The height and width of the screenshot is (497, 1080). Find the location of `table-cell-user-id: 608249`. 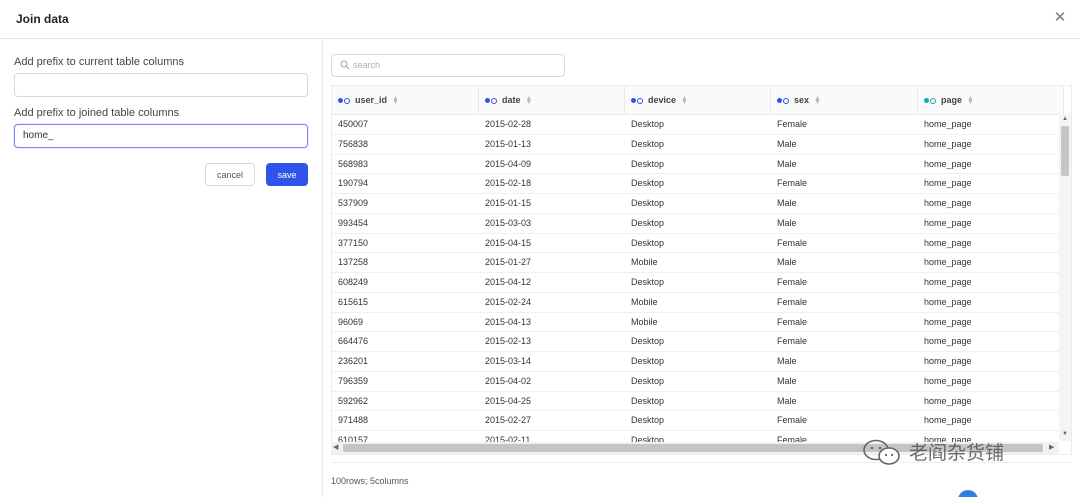

table-cell-user-id: 608249 is located at coordinates (353, 282).